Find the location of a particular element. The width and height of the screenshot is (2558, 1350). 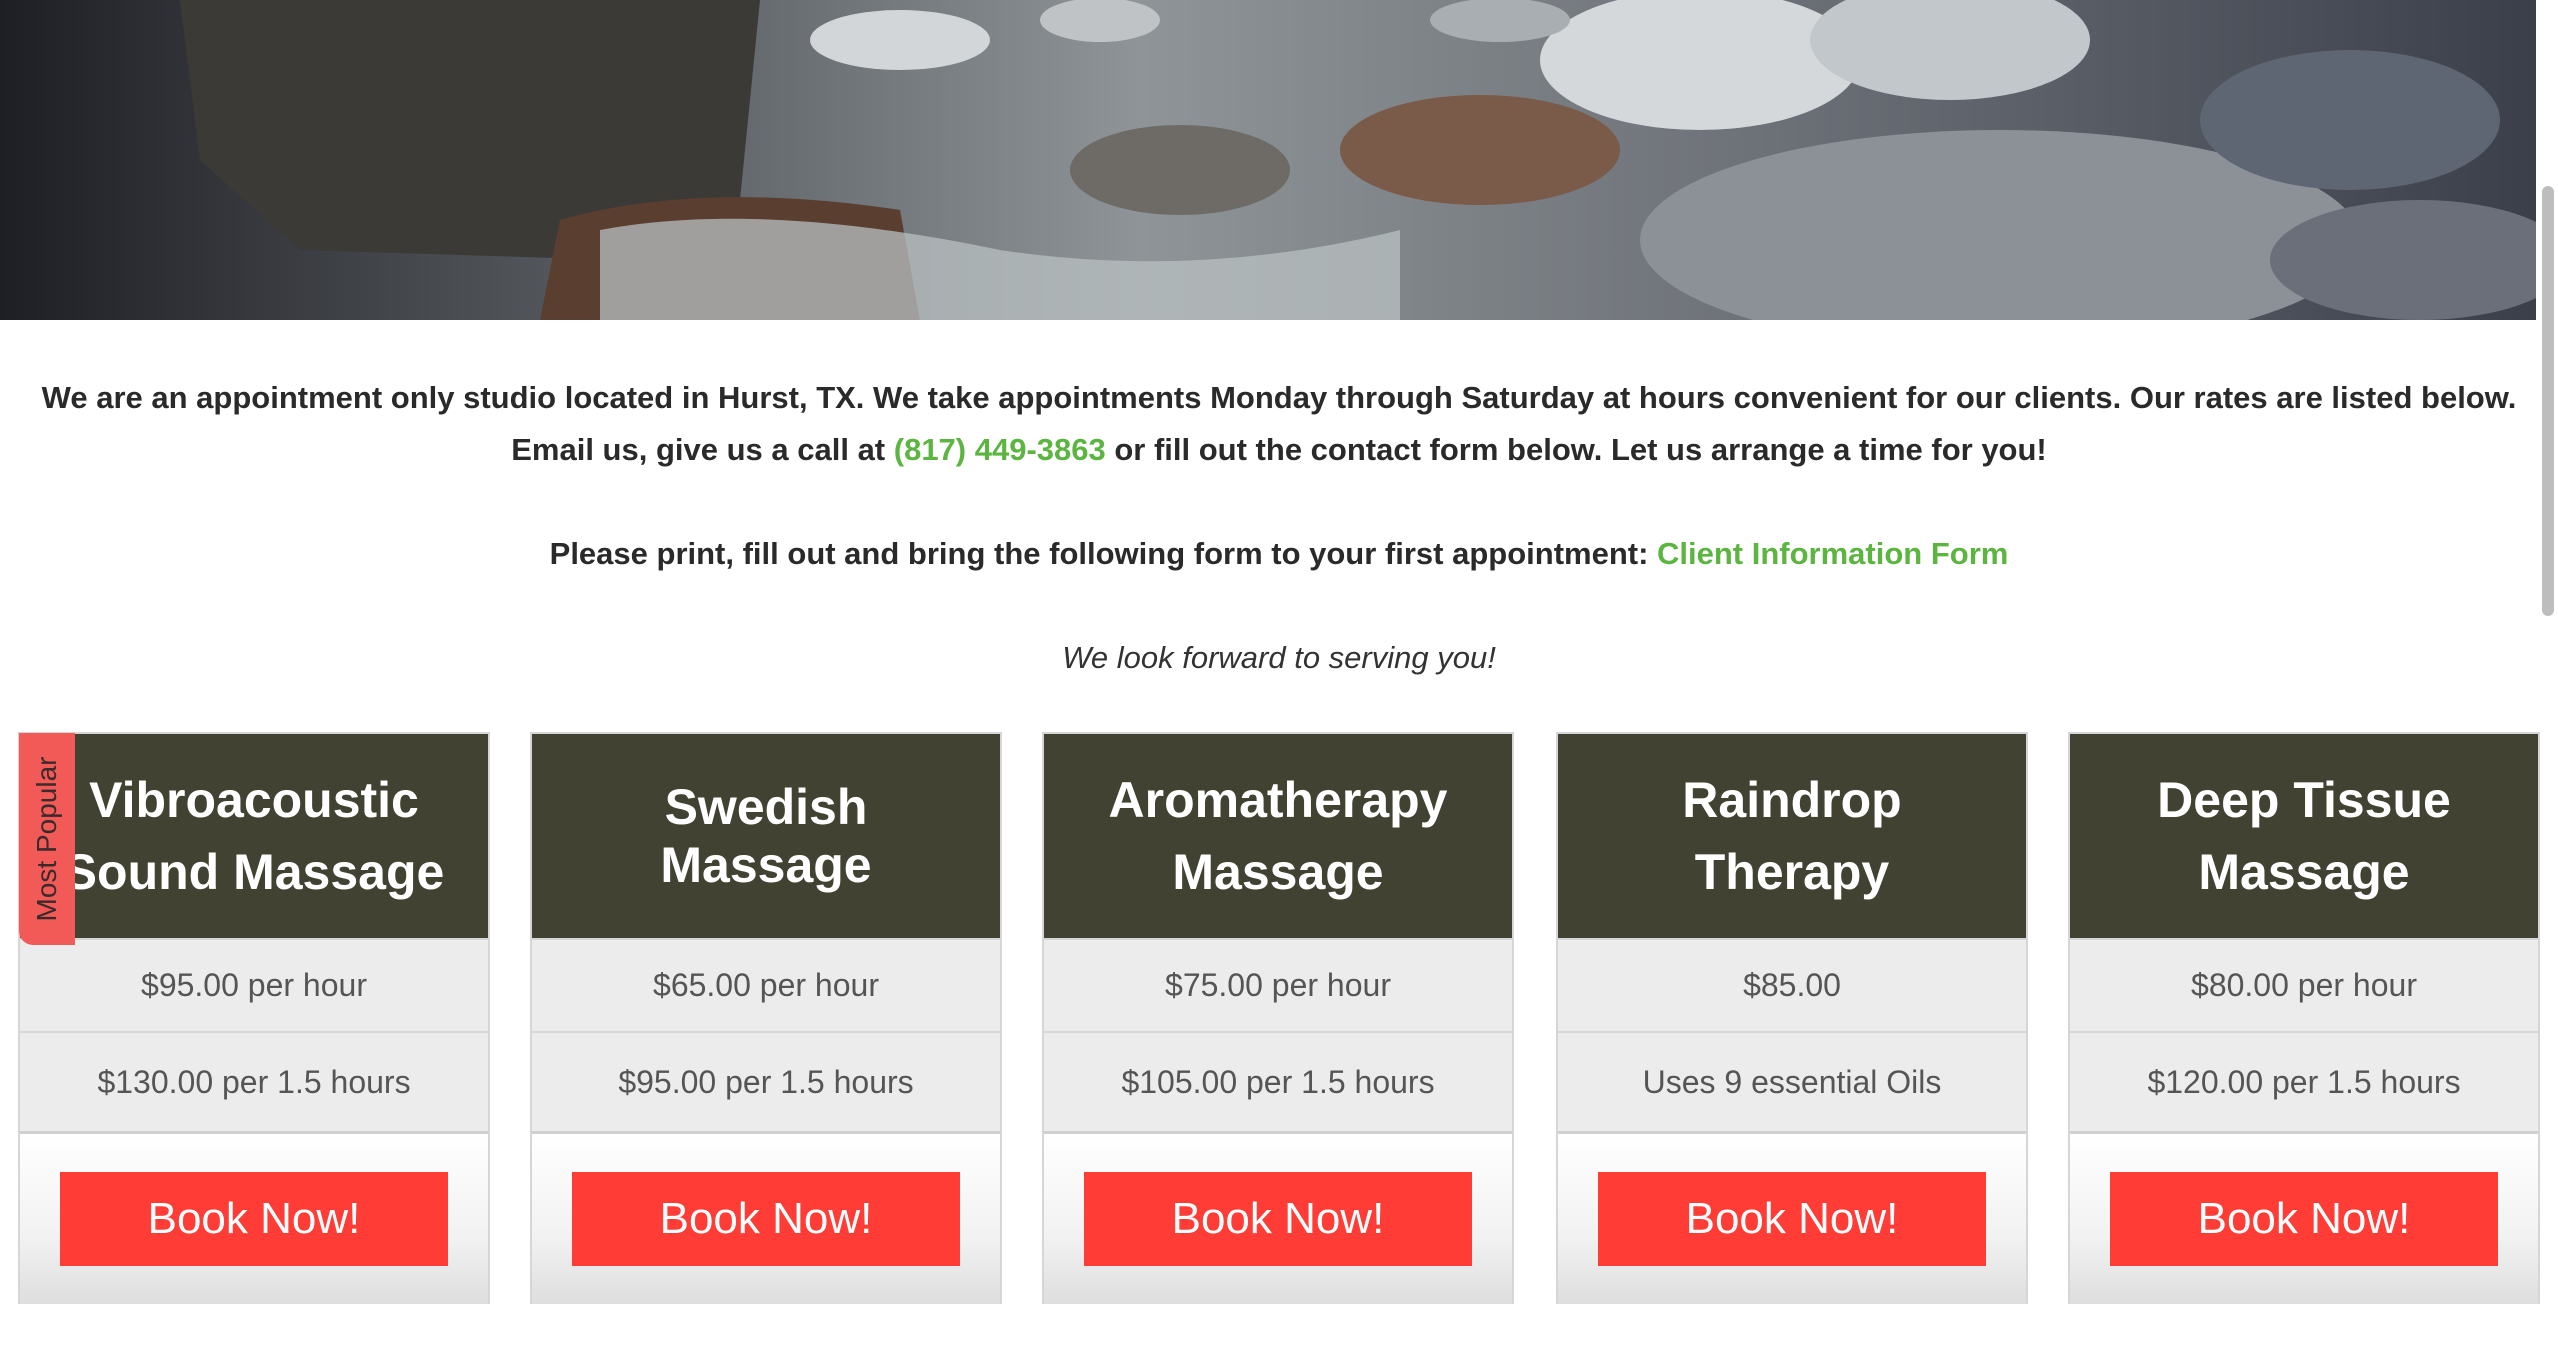

price-row: Uses 9 essential Oils is located at coordinates (1792, 1081).